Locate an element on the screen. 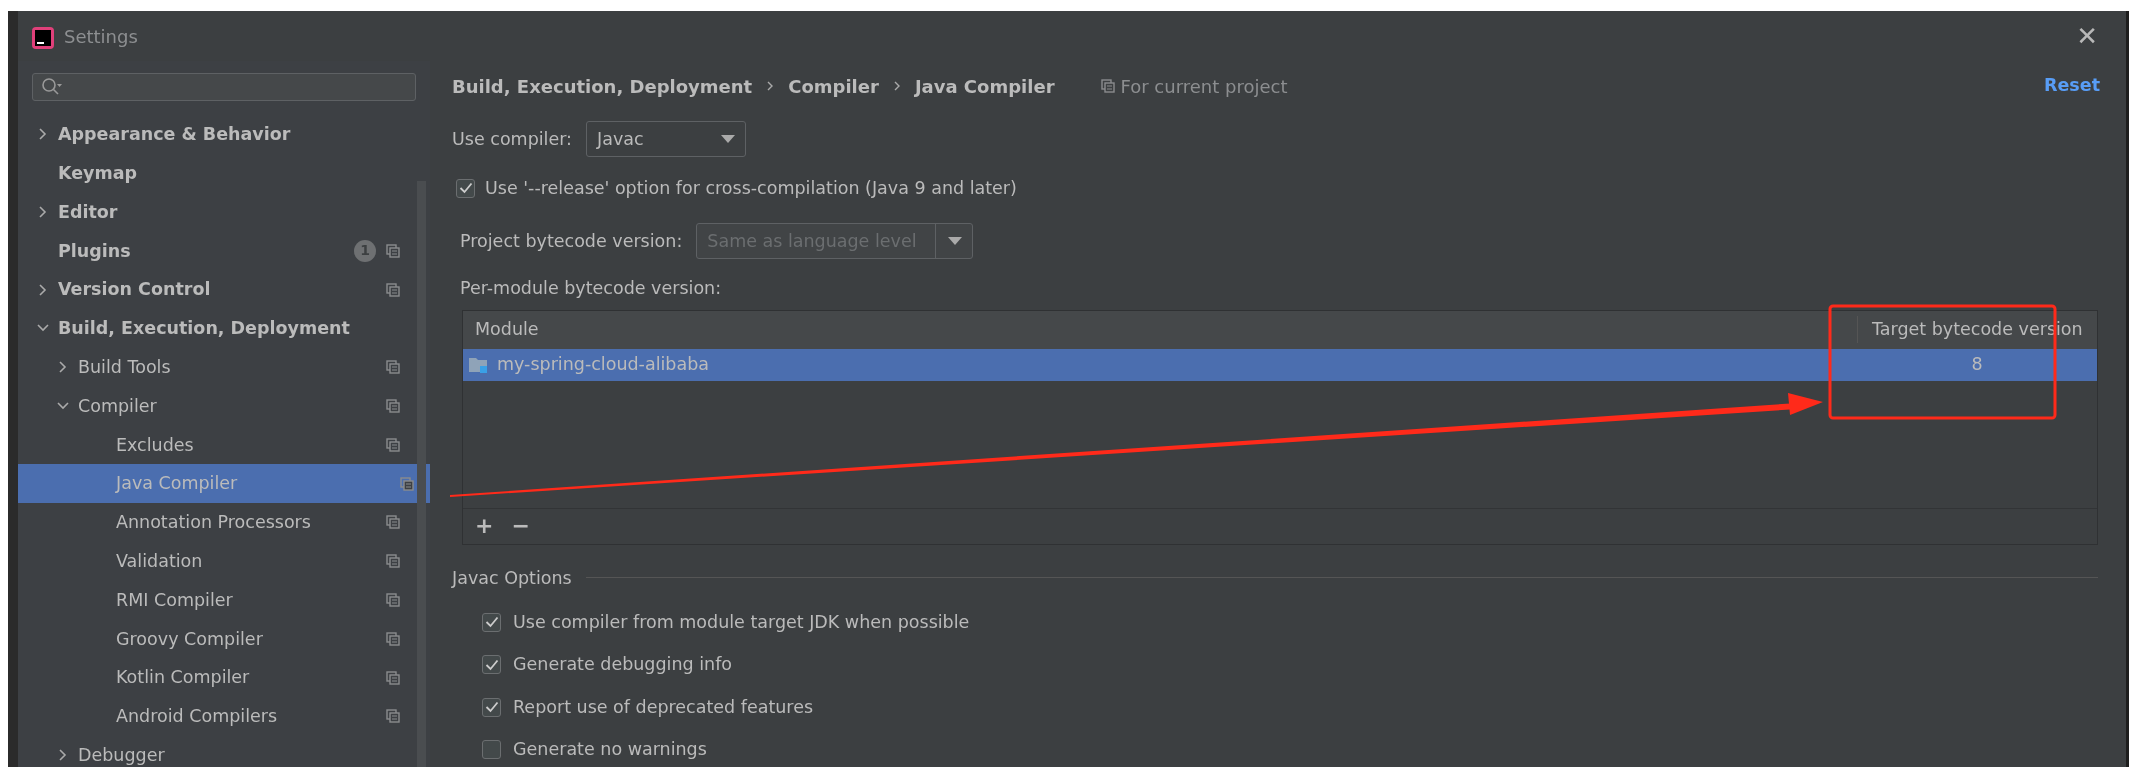  scrollbar is located at coordinates (421, 474).